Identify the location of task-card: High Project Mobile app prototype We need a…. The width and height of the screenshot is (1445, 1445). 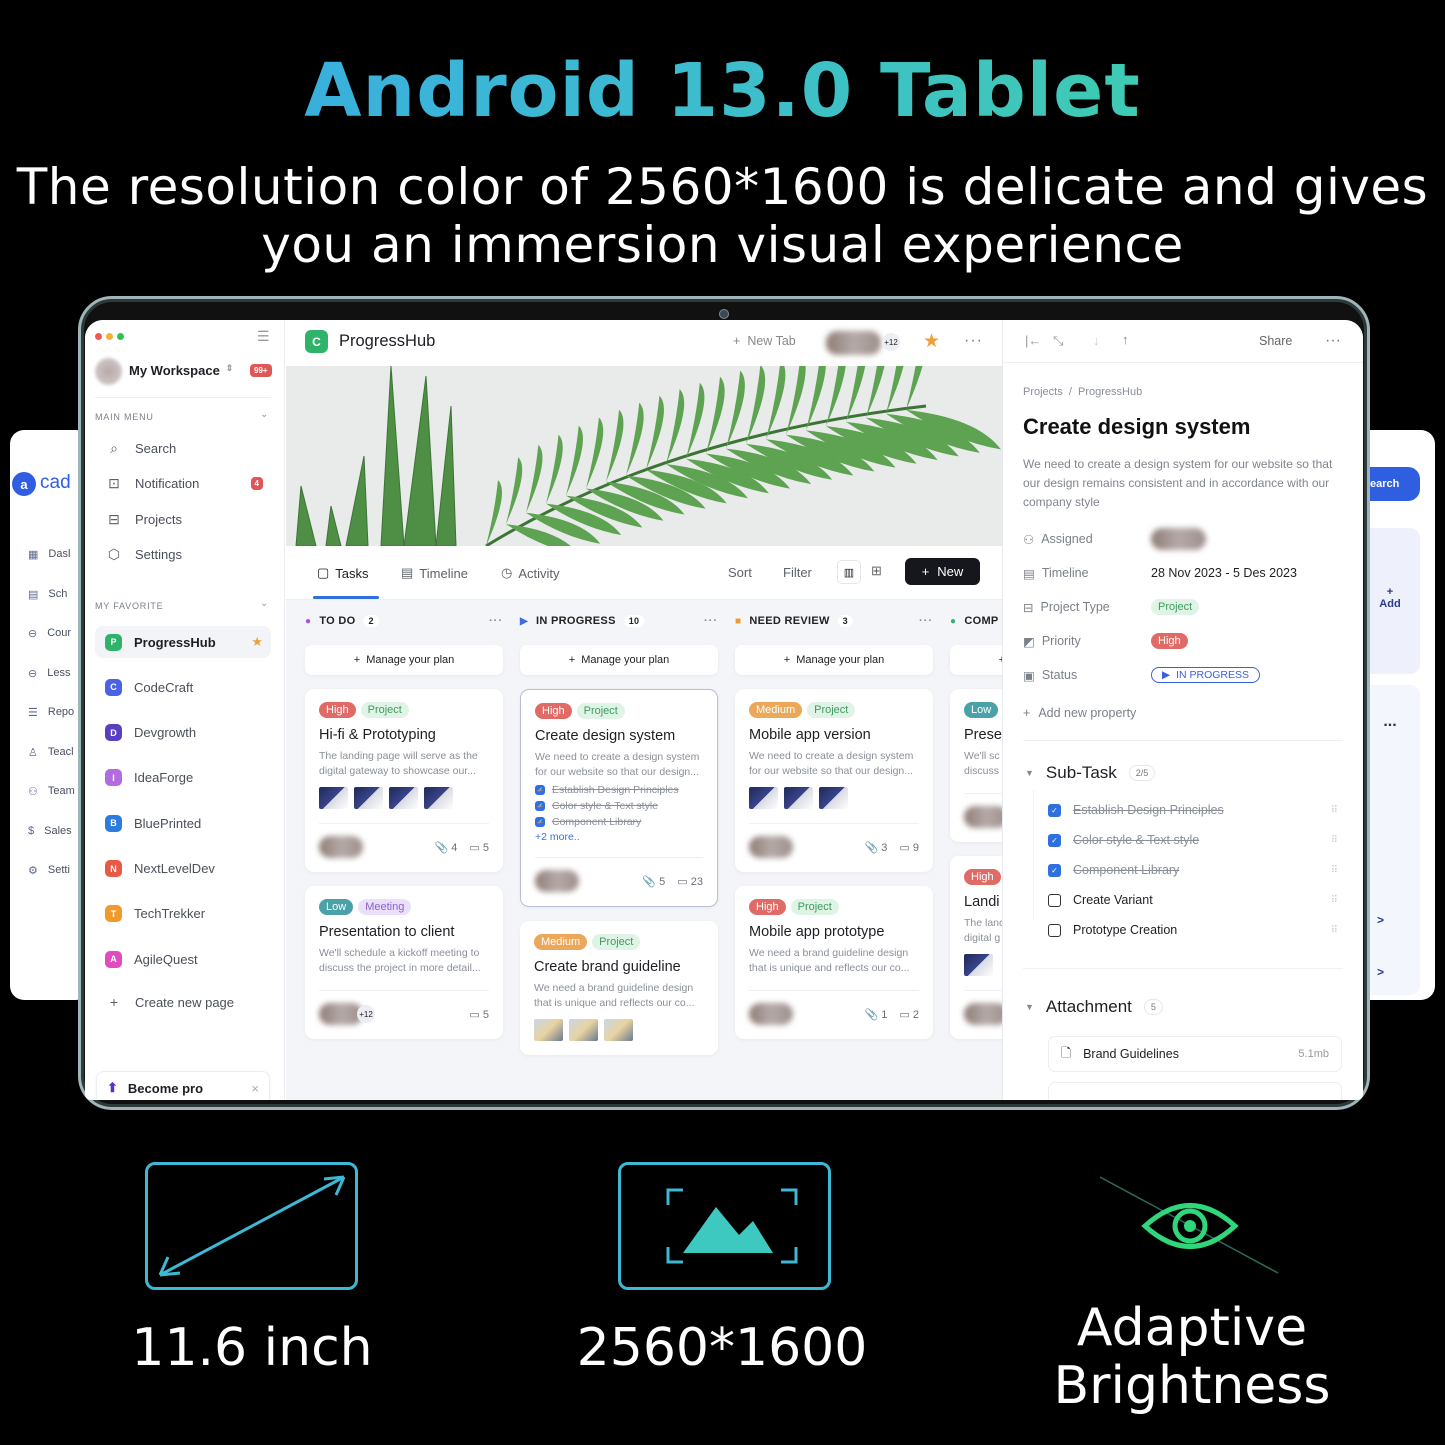
(834, 962).